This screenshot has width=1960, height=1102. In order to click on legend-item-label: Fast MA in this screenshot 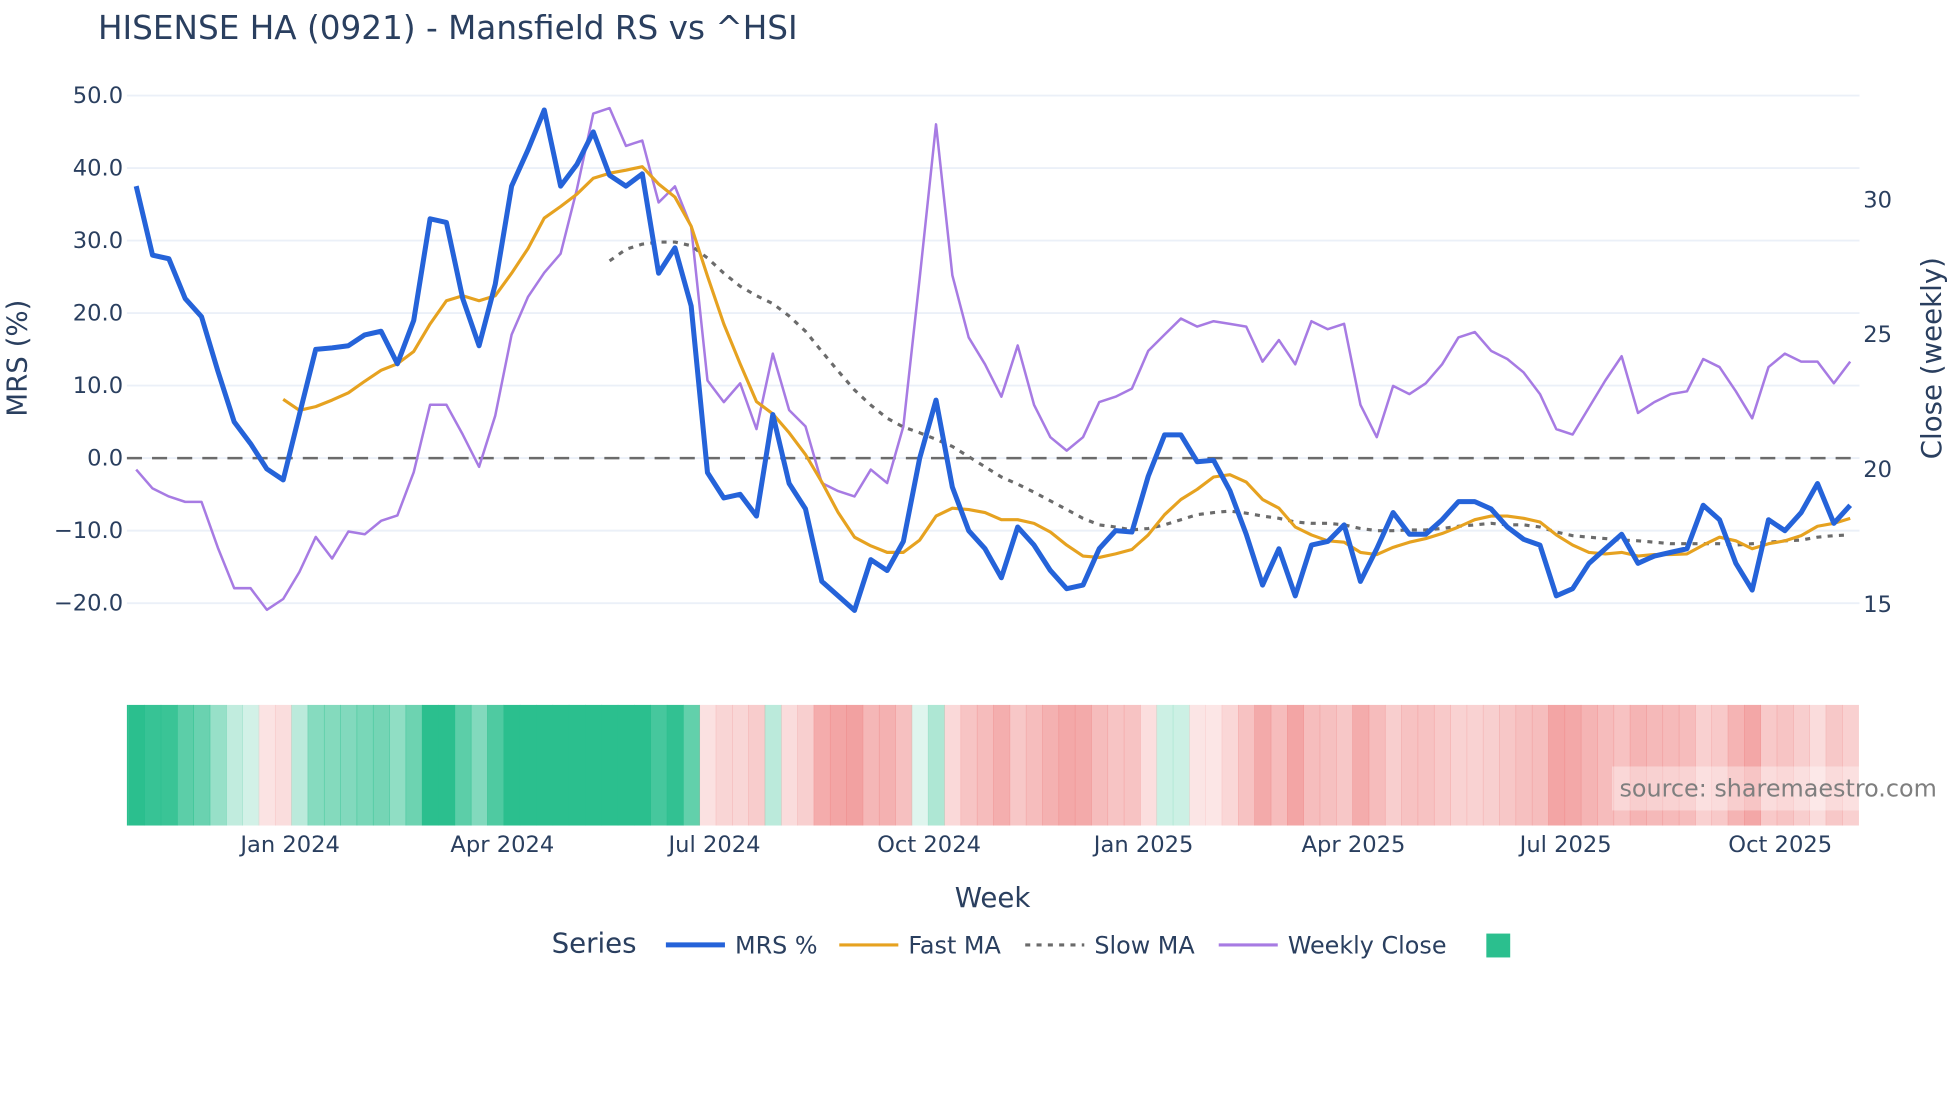, I will do `click(954, 946)`.